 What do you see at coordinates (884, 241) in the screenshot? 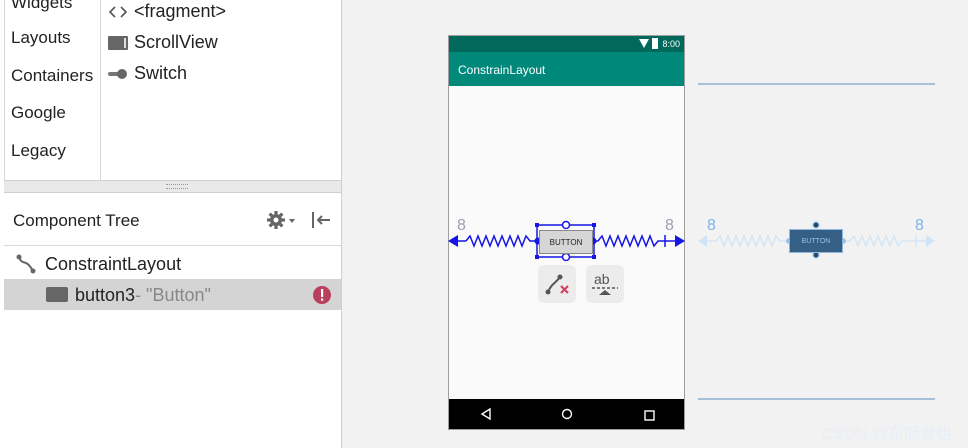
I see `bp-right-spring` at bounding box center [884, 241].